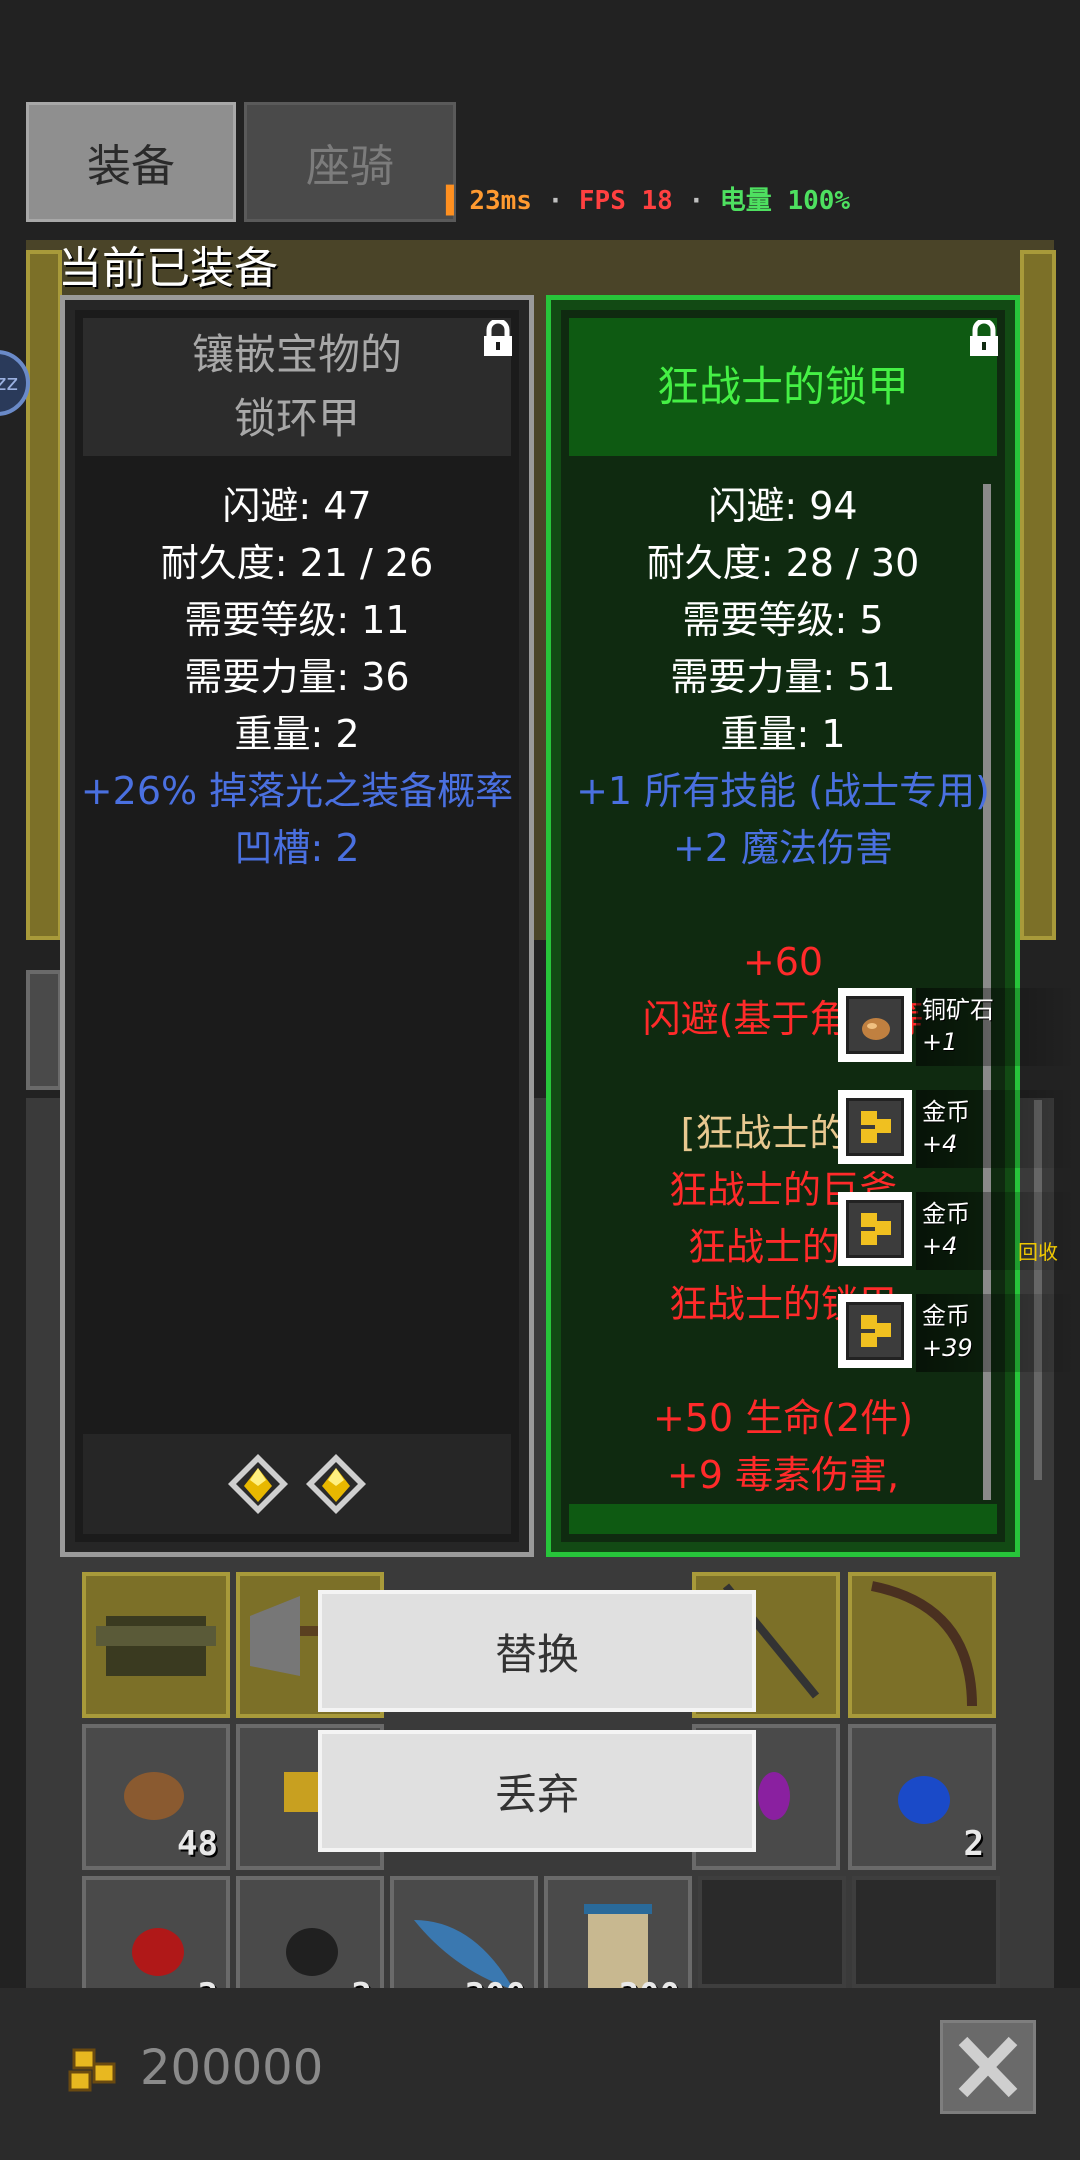  I want to click on performance-status: ▐ 23ms · FPS 18 · 电量 100%, so click(644, 201).